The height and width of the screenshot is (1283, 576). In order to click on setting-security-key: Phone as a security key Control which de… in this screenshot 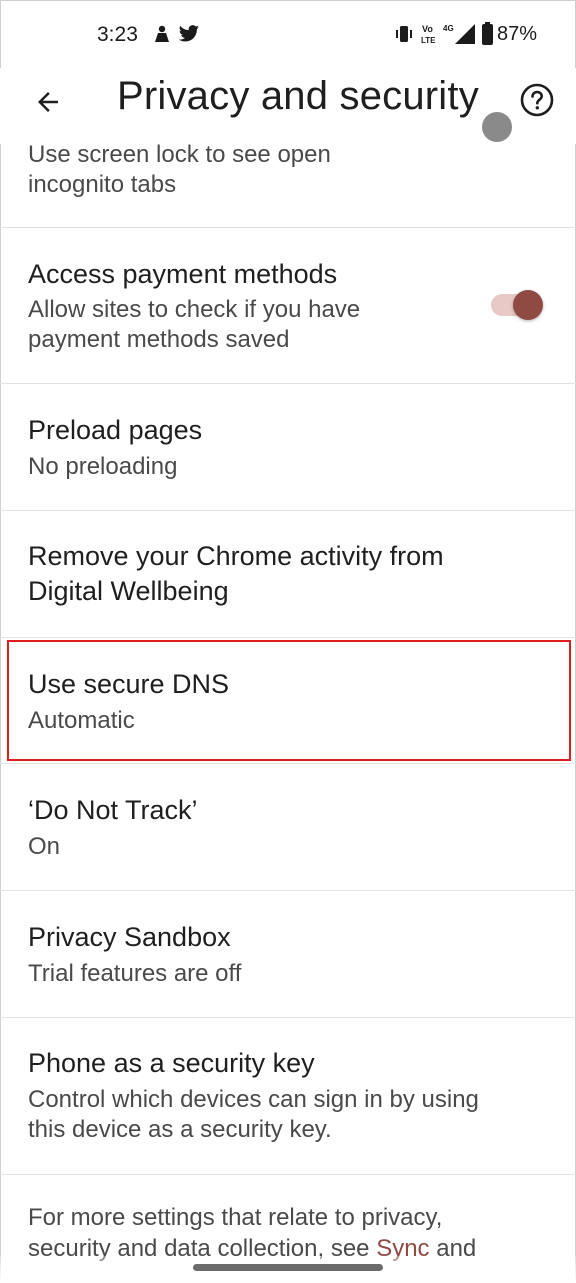, I will do `click(288, 1096)`.